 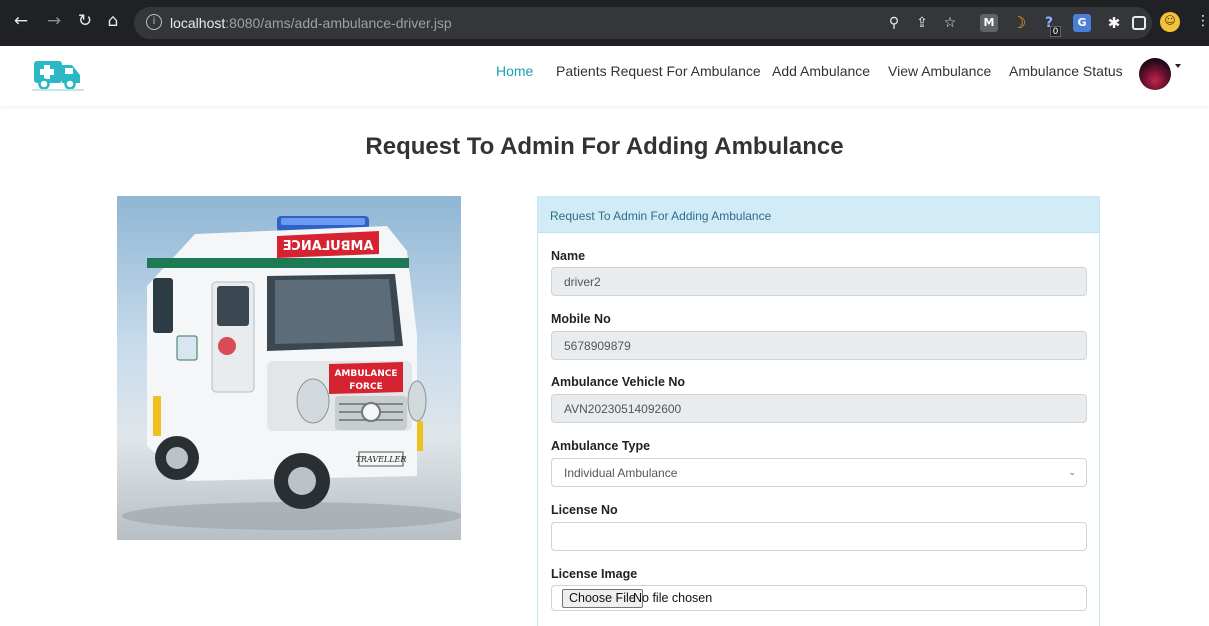 What do you see at coordinates (58, 73) in the screenshot?
I see `ambulance-logo-icon` at bounding box center [58, 73].